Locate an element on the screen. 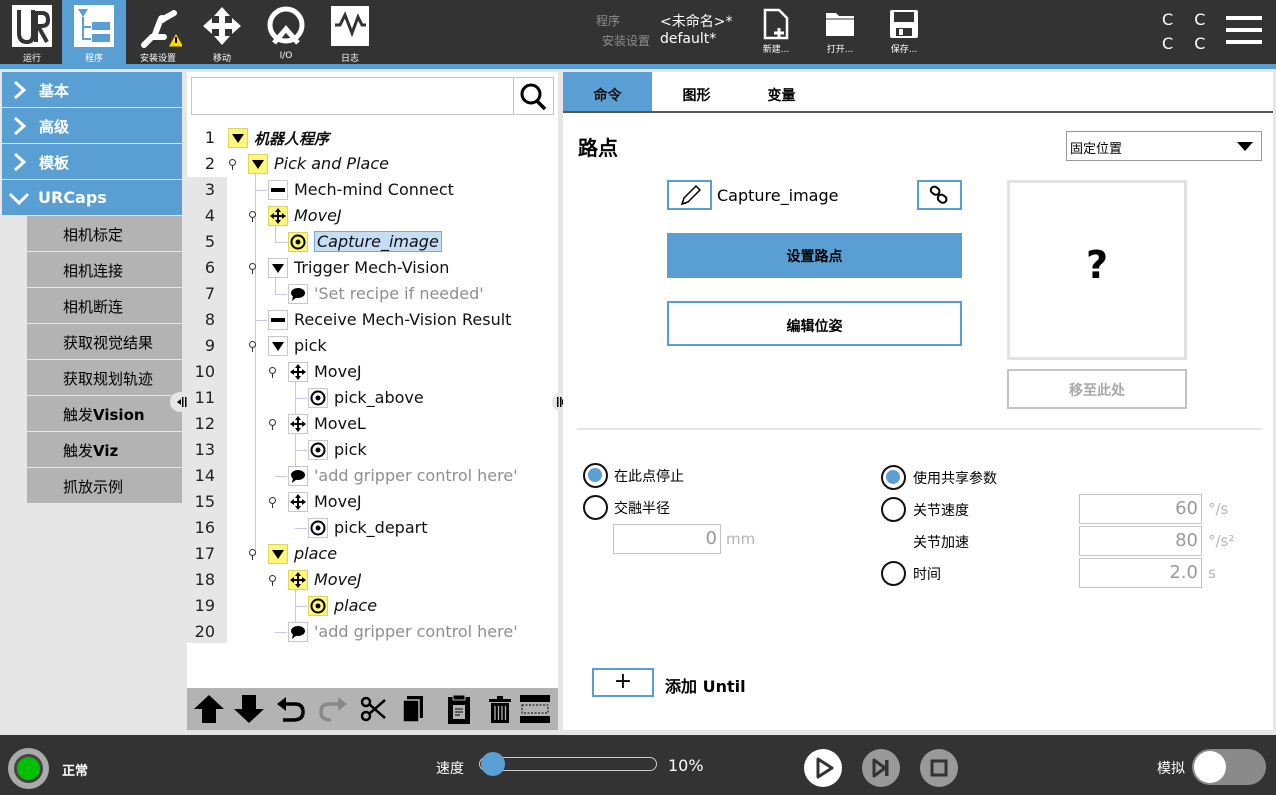 The height and width of the screenshot is (795, 1276). move-down-button is located at coordinates (249, 709).